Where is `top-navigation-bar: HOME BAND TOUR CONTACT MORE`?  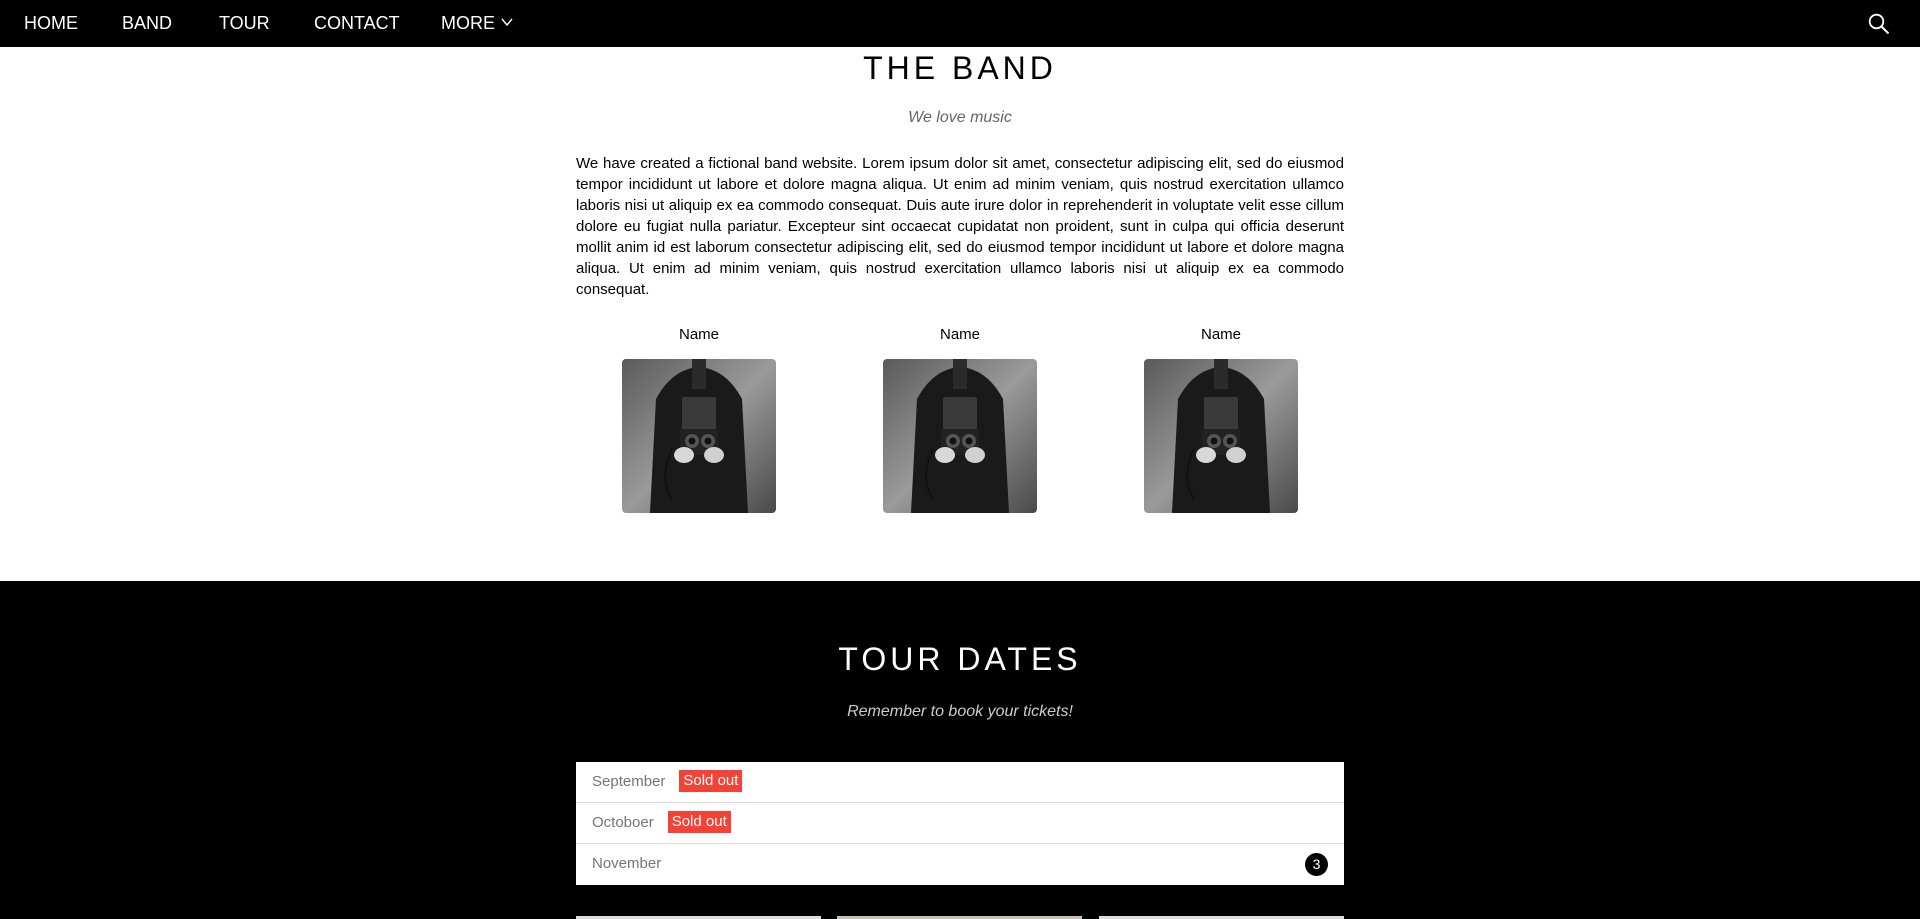
top-navigation-bar: HOME BAND TOUR CONTACT MORE is located at coordinates (960, 23).